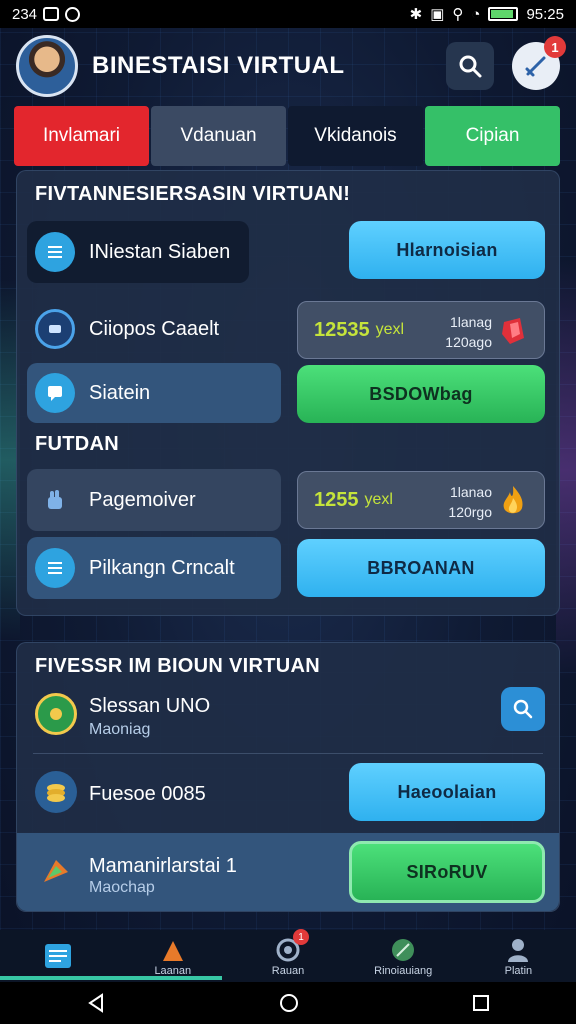  Describe the element at coordinates (218, 136) in the screenshot. I see `tab-vdanuan: Vdanuan` at that location.